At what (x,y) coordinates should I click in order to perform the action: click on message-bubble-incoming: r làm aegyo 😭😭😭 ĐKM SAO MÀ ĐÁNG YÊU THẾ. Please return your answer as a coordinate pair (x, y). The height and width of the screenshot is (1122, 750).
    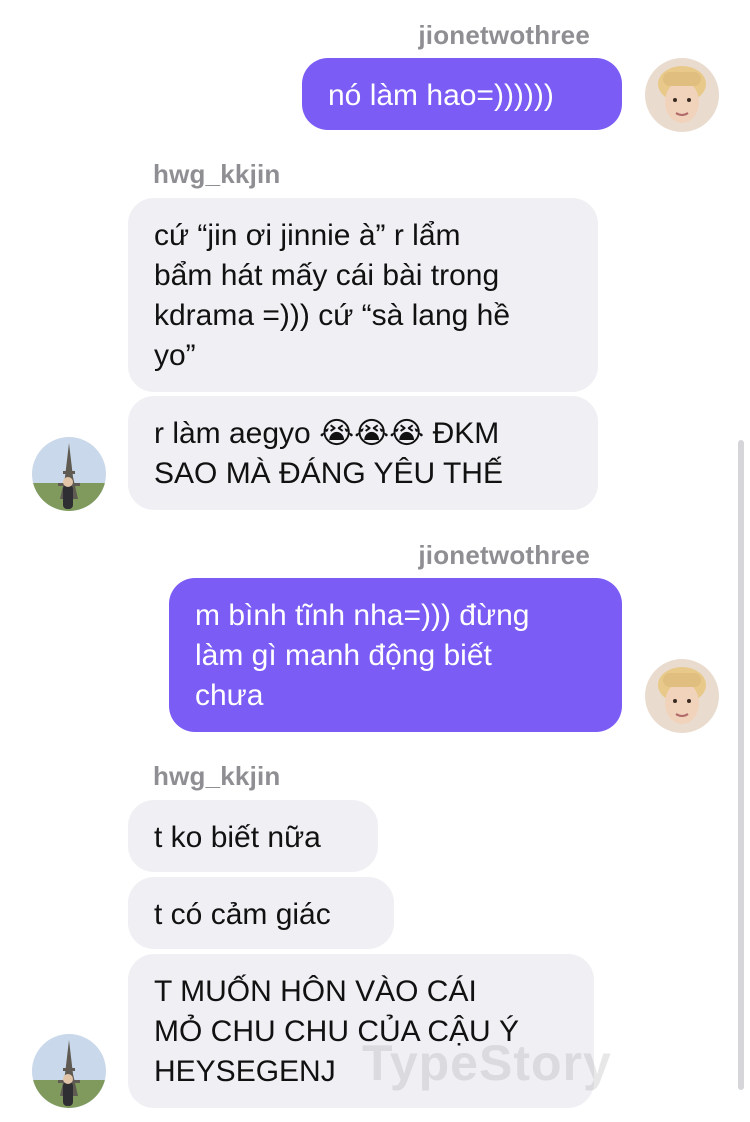
    Looking at the image, I should click on (363, 453).